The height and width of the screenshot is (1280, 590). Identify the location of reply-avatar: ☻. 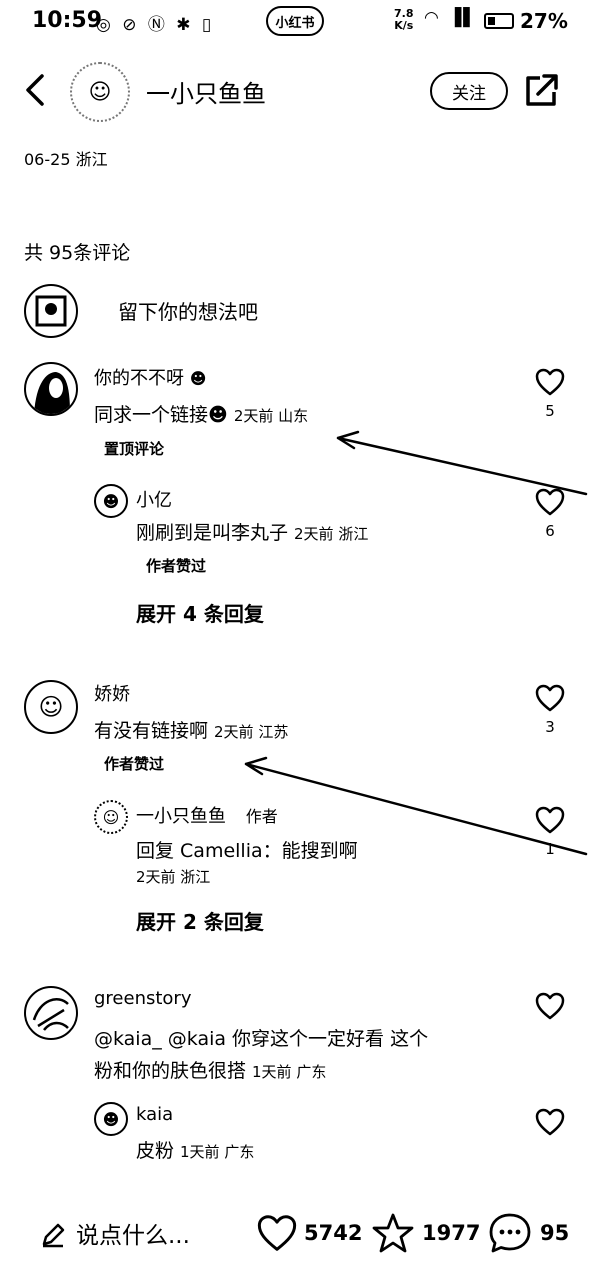
(111, 1119).